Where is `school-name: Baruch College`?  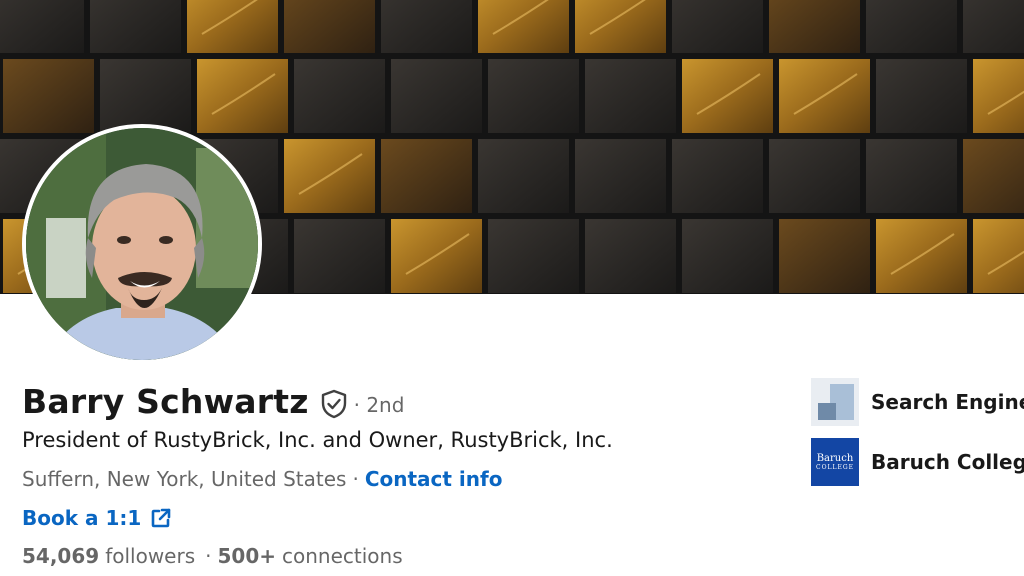
school-name: Baruch College is located at coordinates (947, 462).